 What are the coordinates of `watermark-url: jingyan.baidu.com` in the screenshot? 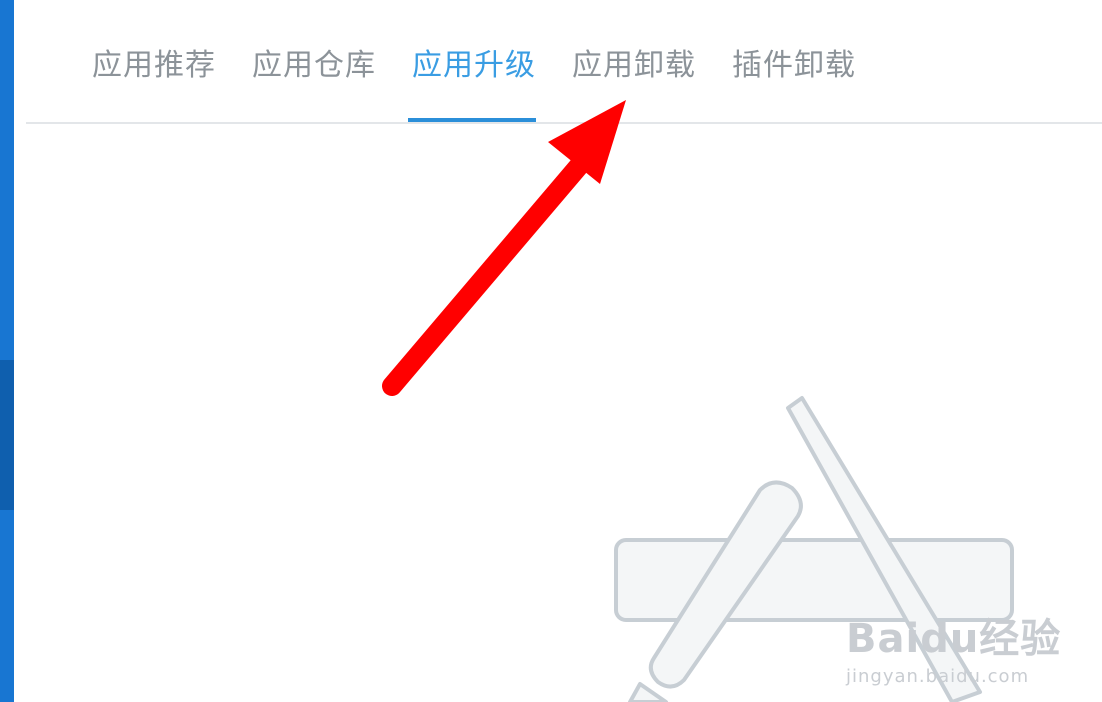 It's located at (938, 676).